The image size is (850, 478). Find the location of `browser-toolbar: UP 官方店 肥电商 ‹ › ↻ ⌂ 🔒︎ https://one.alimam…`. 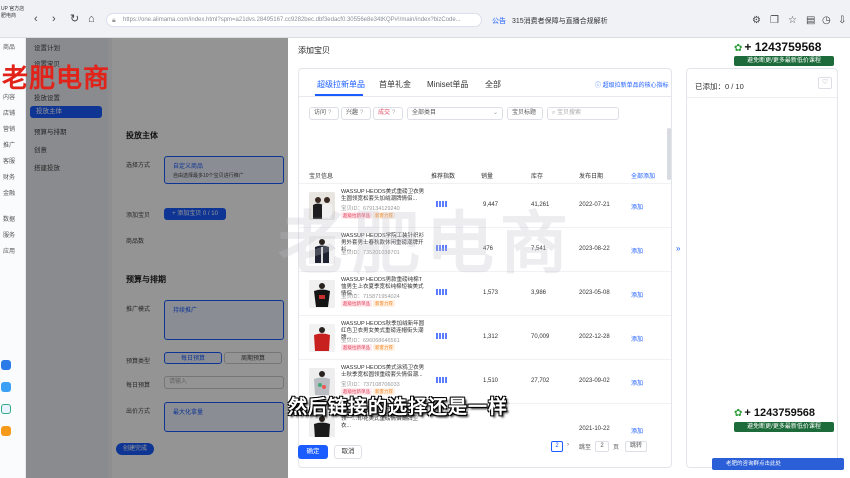

browser-toolbar: UP 官方店 肥电商 ‹ › ↻ ⌂ 🔒︎ https://one.alimam… is located at coordinates (425, 19).